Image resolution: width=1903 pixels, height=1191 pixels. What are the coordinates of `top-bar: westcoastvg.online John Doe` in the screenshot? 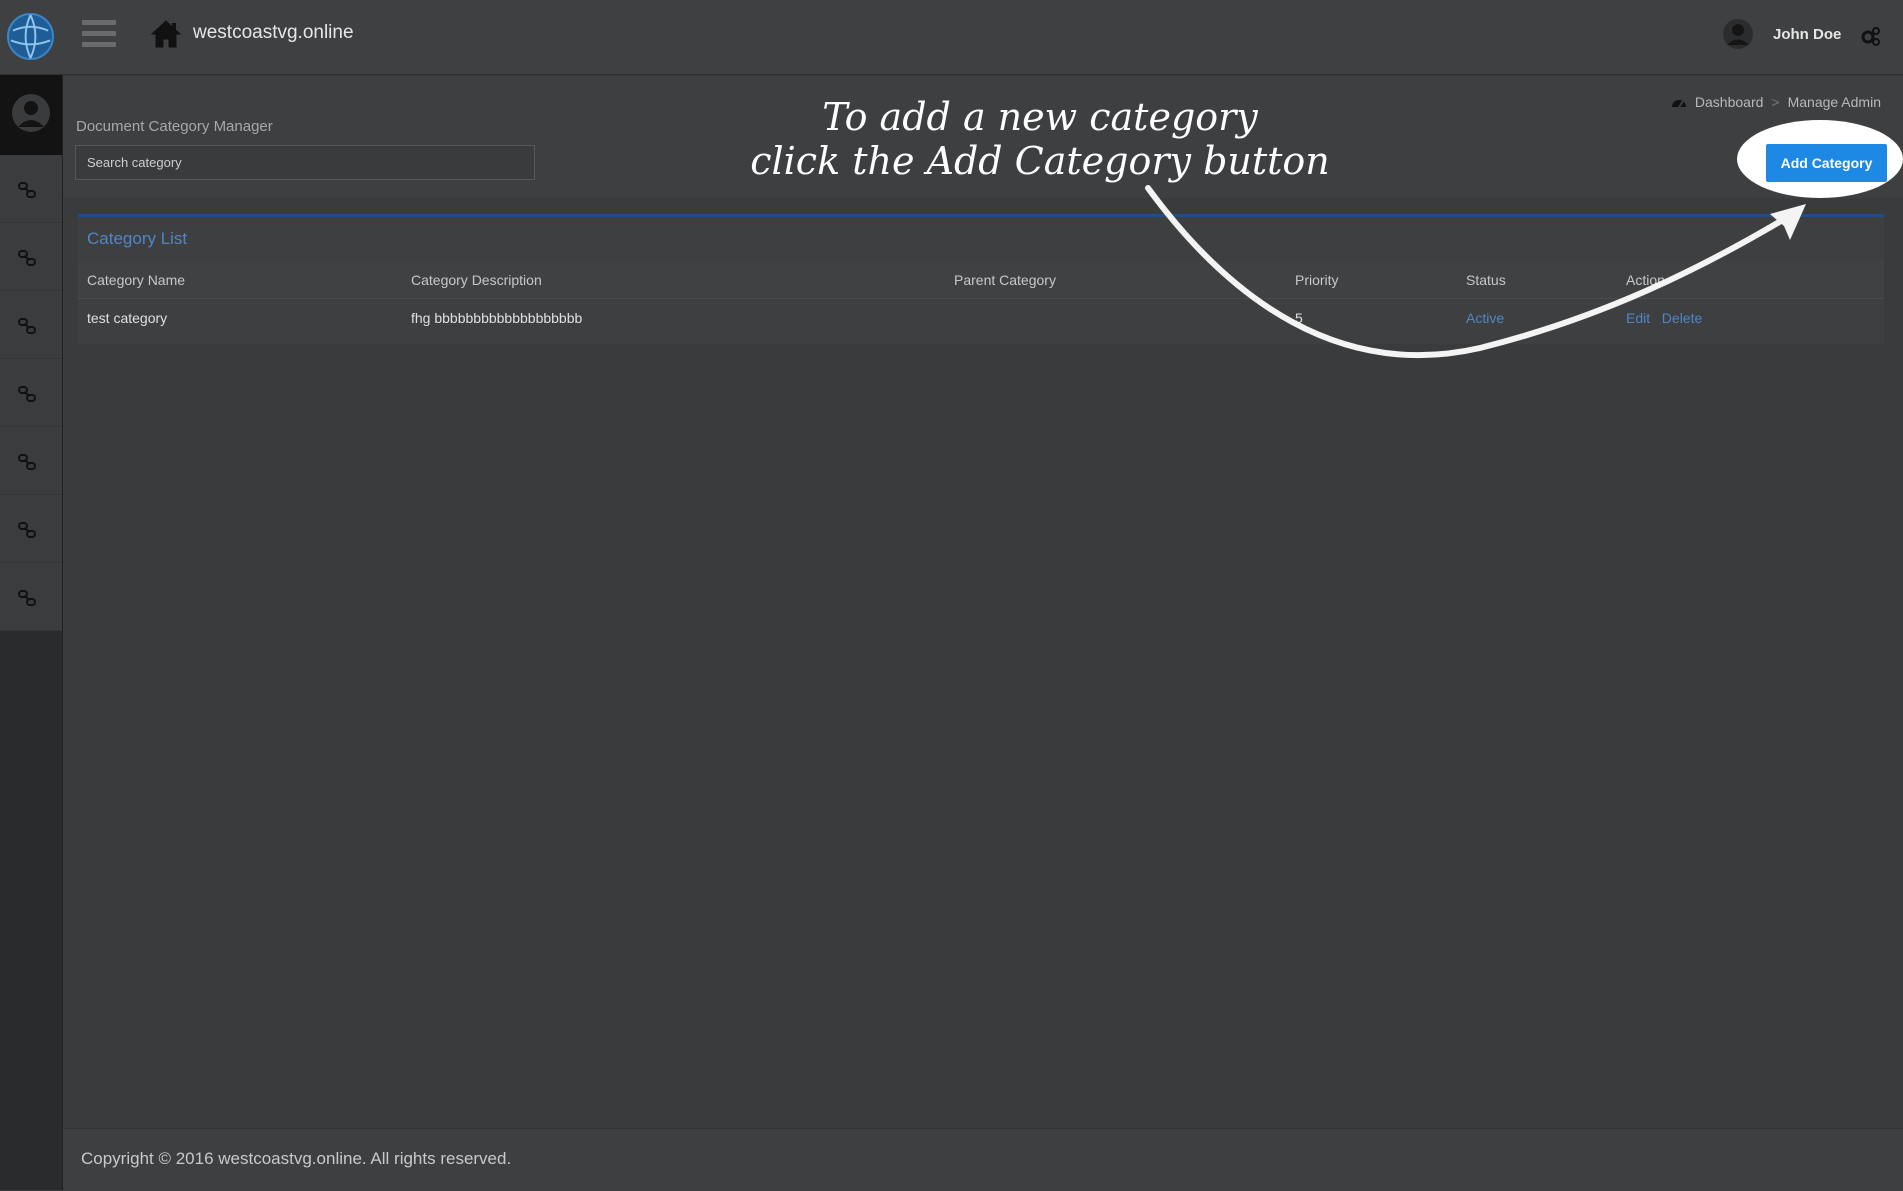 It's located at (951, 37).